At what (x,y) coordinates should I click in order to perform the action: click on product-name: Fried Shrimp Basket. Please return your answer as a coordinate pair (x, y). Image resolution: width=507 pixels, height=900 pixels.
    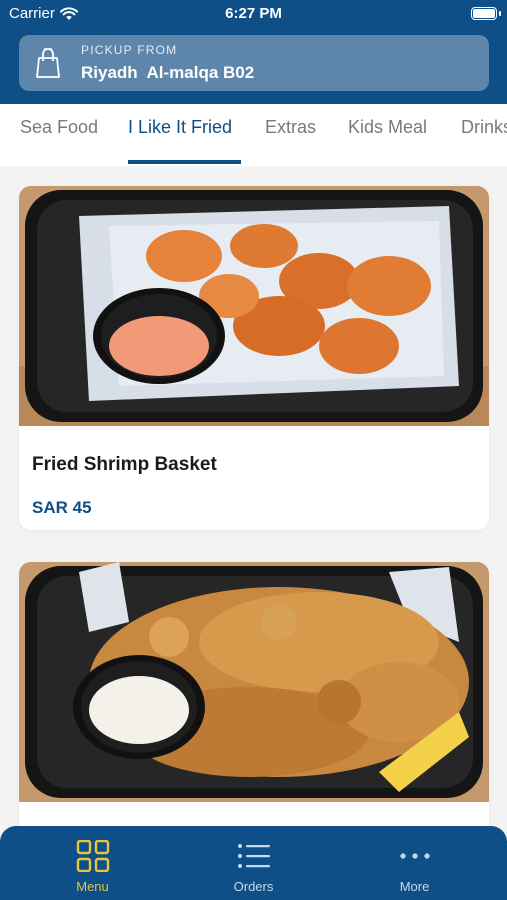
    Looking at the image, I should click on (124, 464).